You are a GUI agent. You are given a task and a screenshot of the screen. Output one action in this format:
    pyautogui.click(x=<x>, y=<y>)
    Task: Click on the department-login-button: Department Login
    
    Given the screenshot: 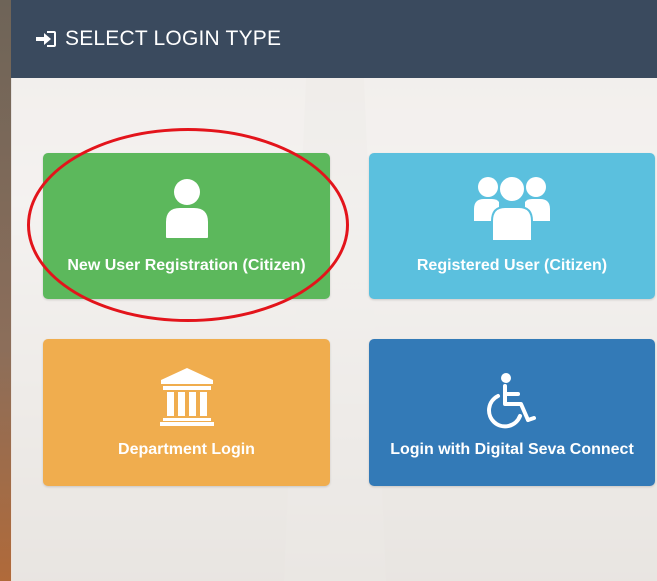 What is the action you would take?
    pyautogui.click(x=186, y=412)
    